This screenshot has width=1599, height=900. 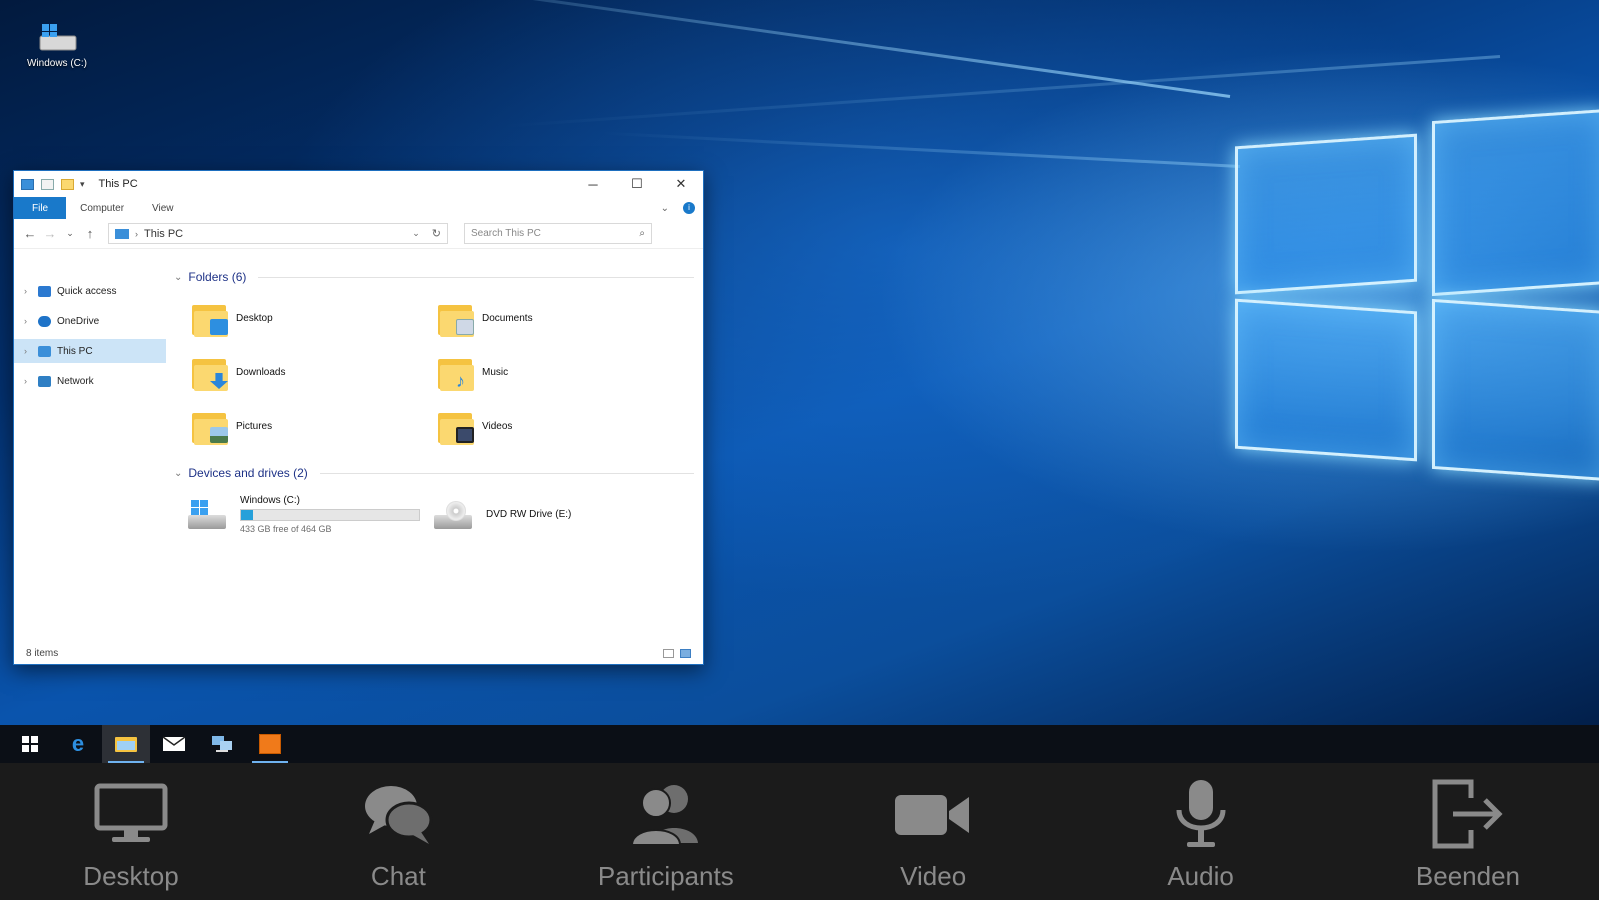 I want to click on taskbar-network, so click(x=222, y=744).